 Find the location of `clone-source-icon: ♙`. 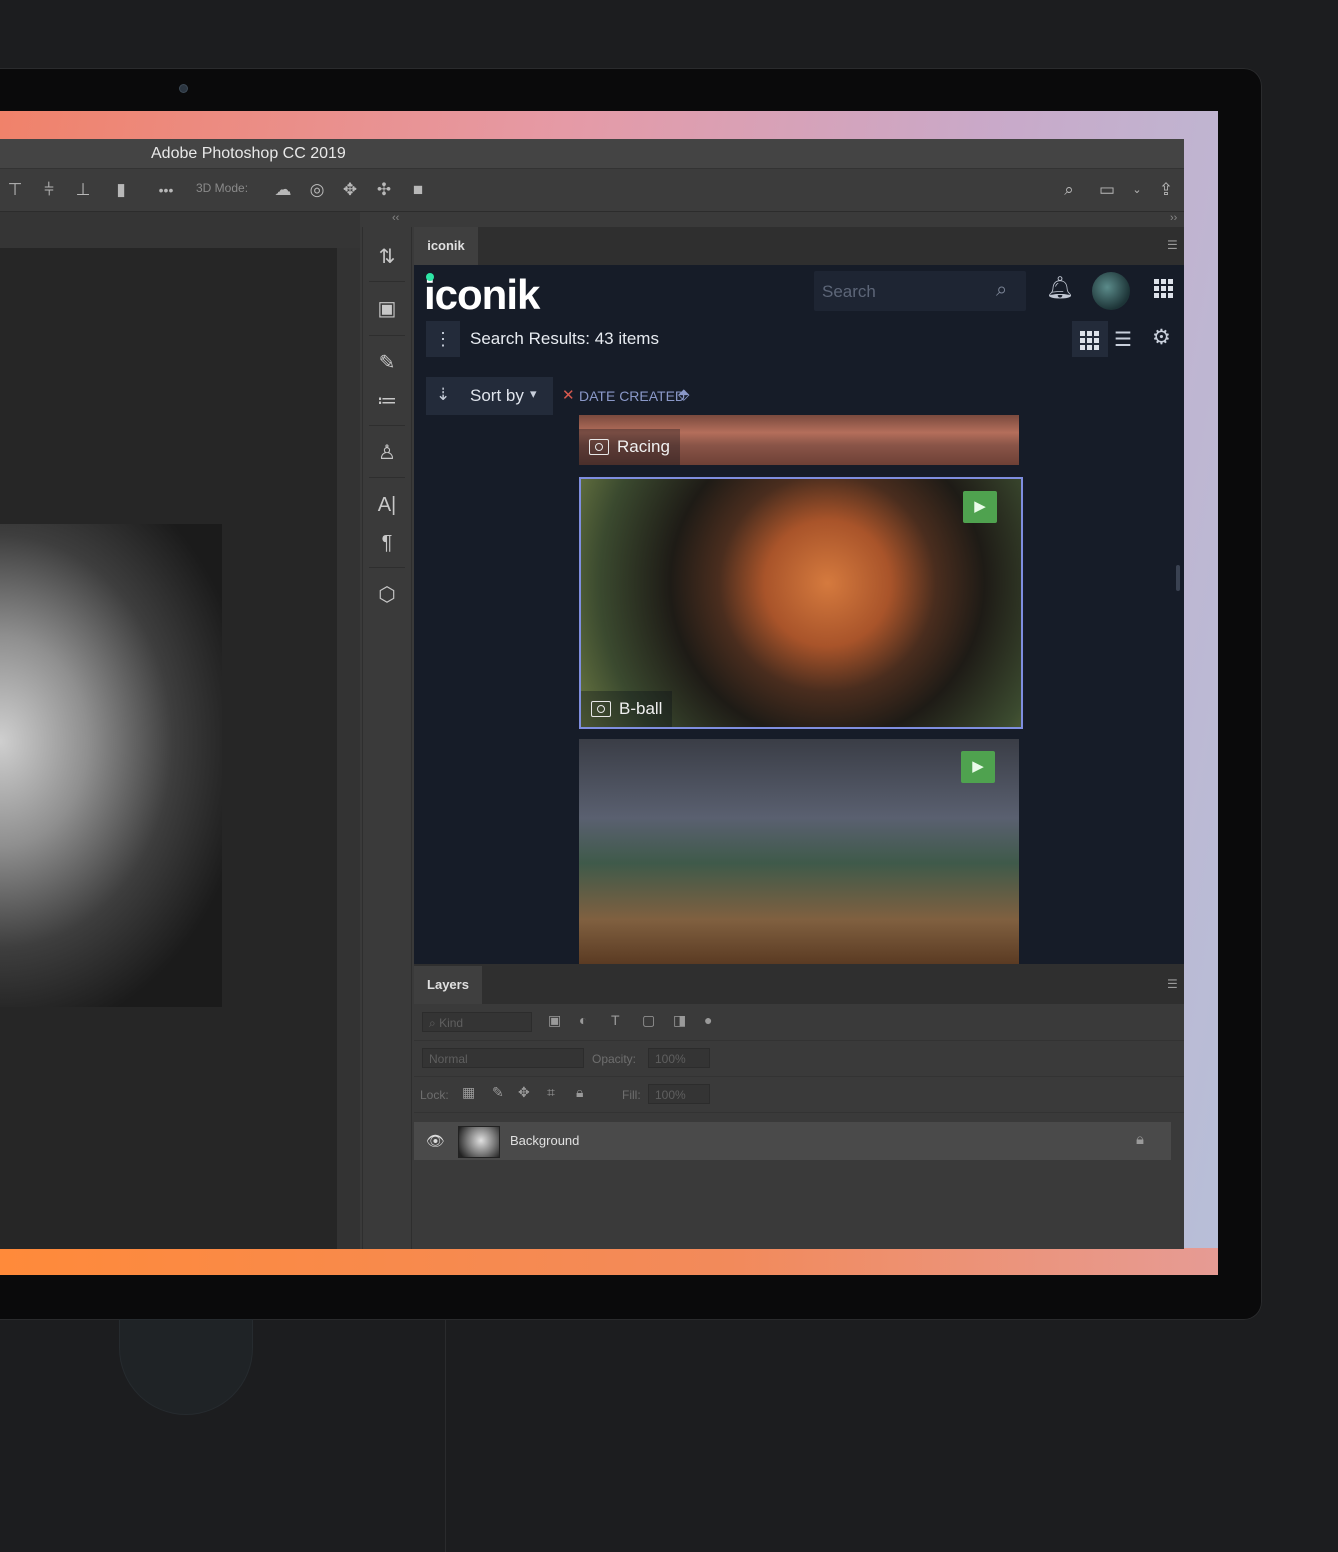

clone-source-icon: ♙ is located at coordinates (387, 453).